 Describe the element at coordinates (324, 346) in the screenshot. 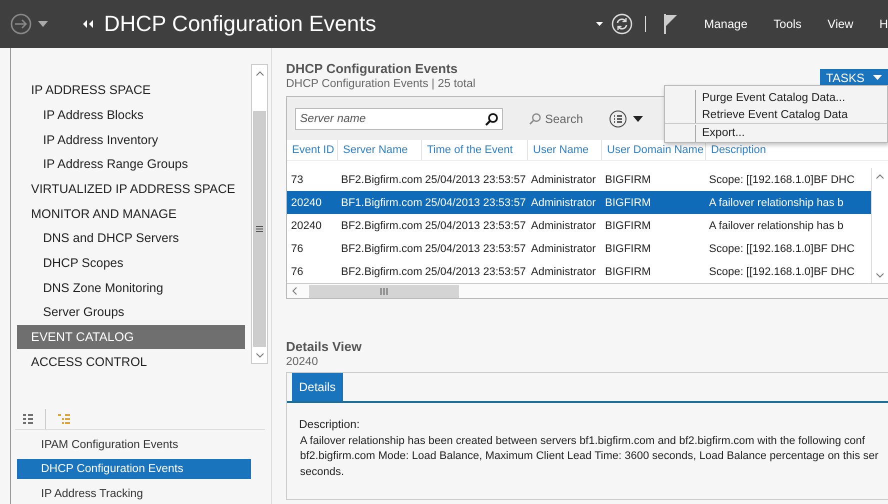

I see `section-title: Details View` at that location.